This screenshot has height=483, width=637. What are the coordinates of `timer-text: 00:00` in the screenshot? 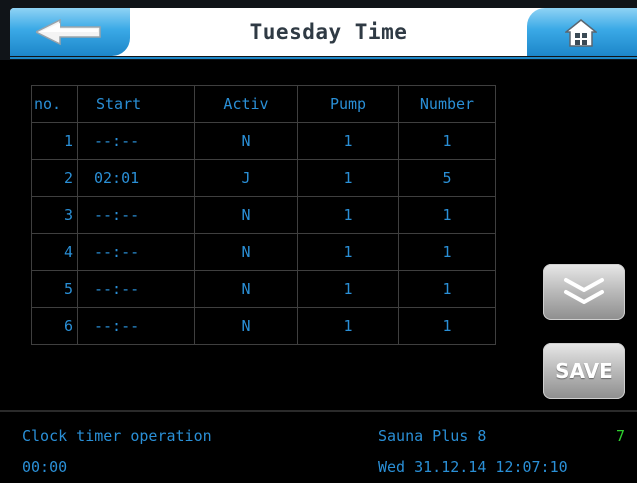 It's located at (45, 467).